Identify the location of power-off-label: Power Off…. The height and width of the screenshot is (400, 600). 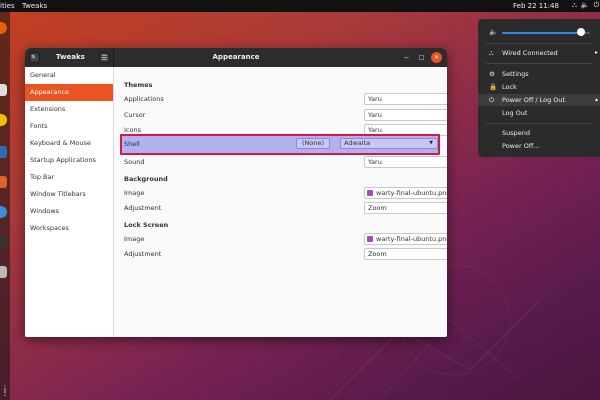
(521, 146).